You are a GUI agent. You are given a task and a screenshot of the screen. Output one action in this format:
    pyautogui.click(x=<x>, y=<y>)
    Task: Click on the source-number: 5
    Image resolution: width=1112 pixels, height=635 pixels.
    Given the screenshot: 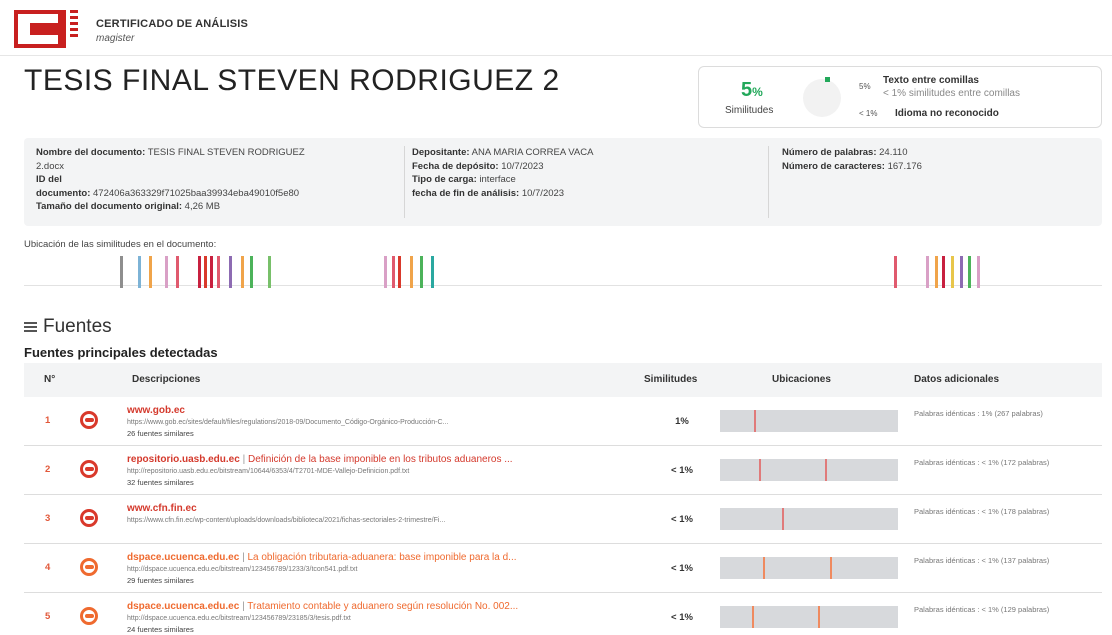 What is the action you would take?
    pyautogui.click(x=48, y=616)
    